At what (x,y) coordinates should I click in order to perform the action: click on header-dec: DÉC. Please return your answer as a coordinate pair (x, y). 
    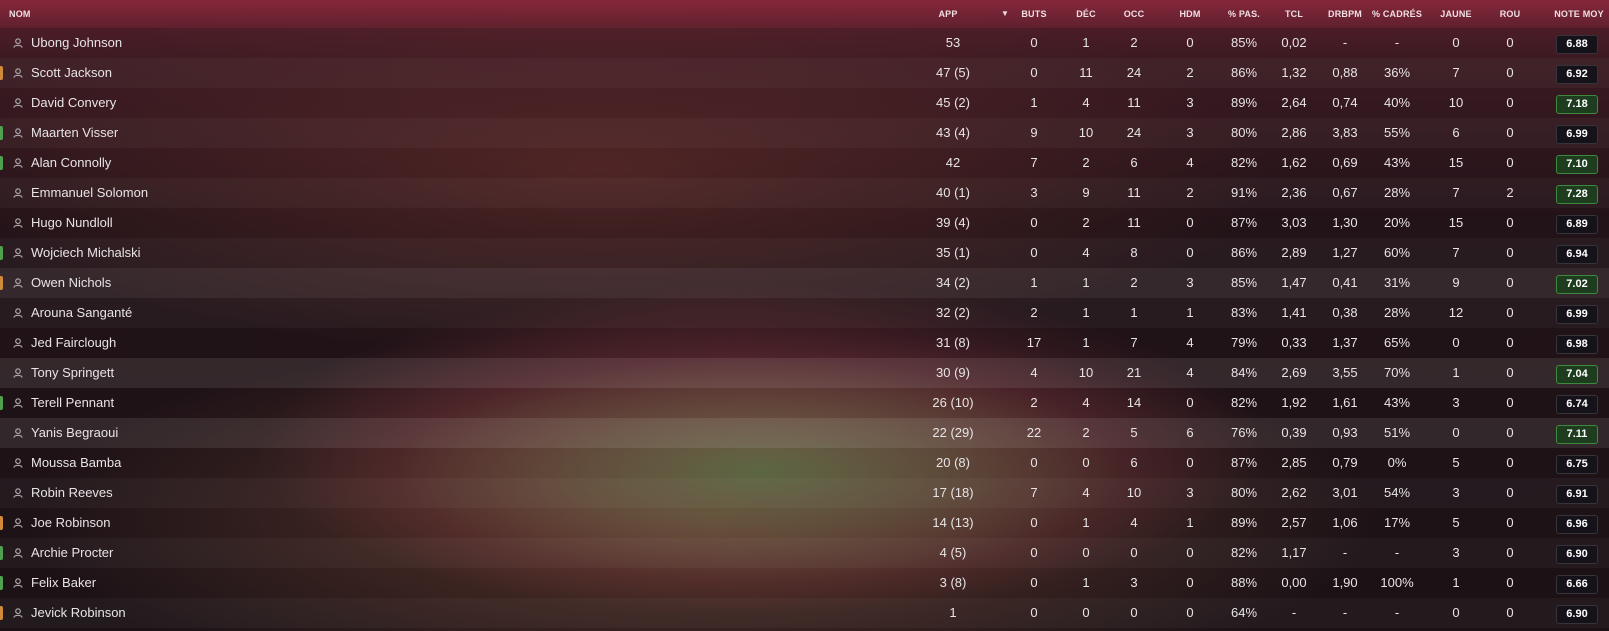
    Looking at the image, I should click on (1086, 14).